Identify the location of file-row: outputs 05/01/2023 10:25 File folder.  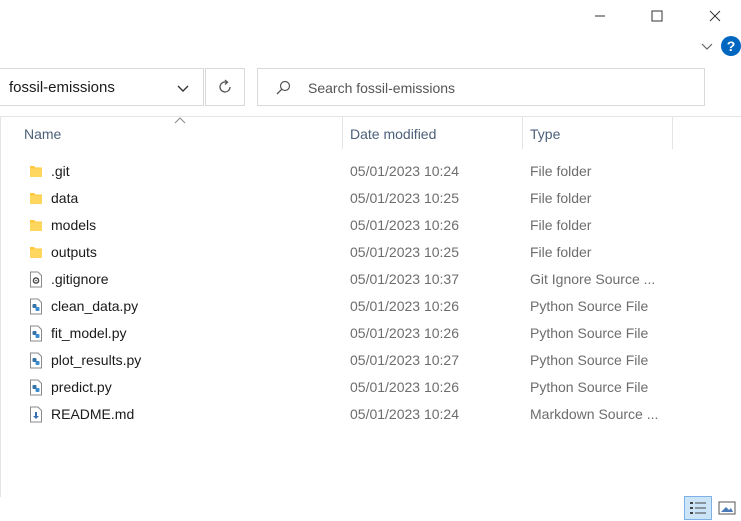
(370, 252).